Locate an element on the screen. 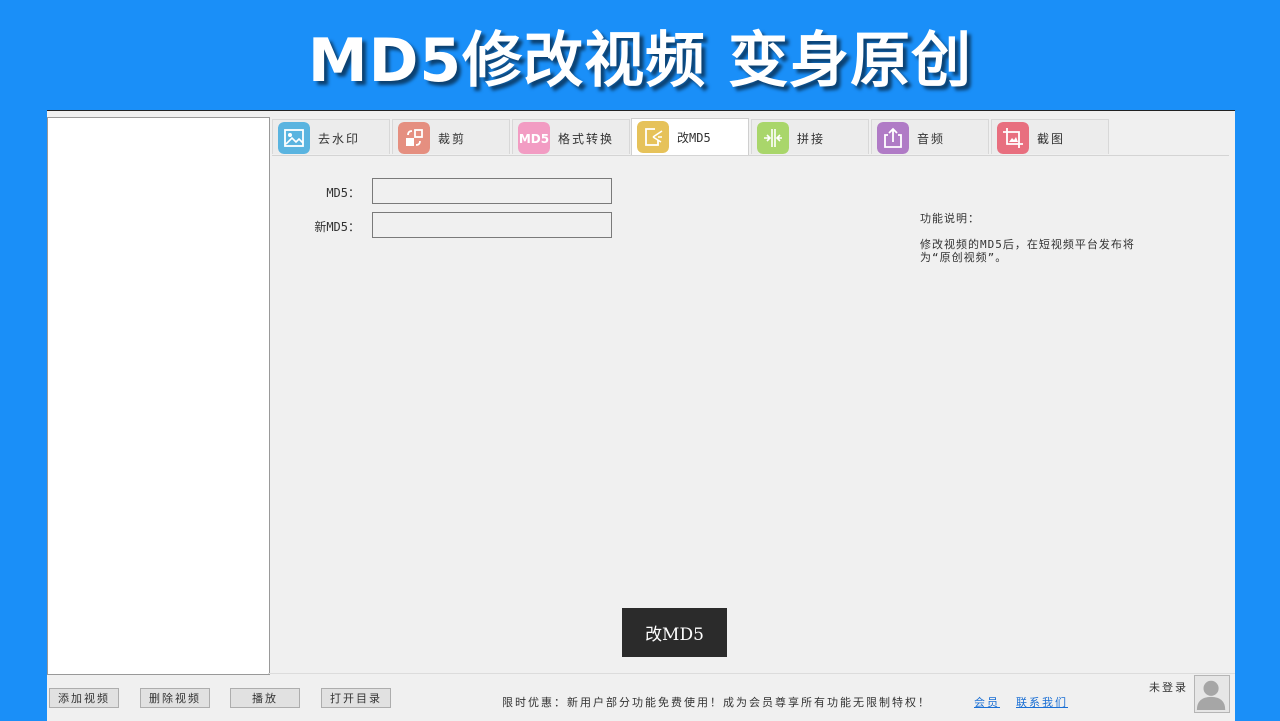 The width and height of the screenshot is (1280, 721). md5-label: MD5： is located at coordinates (343, 193).